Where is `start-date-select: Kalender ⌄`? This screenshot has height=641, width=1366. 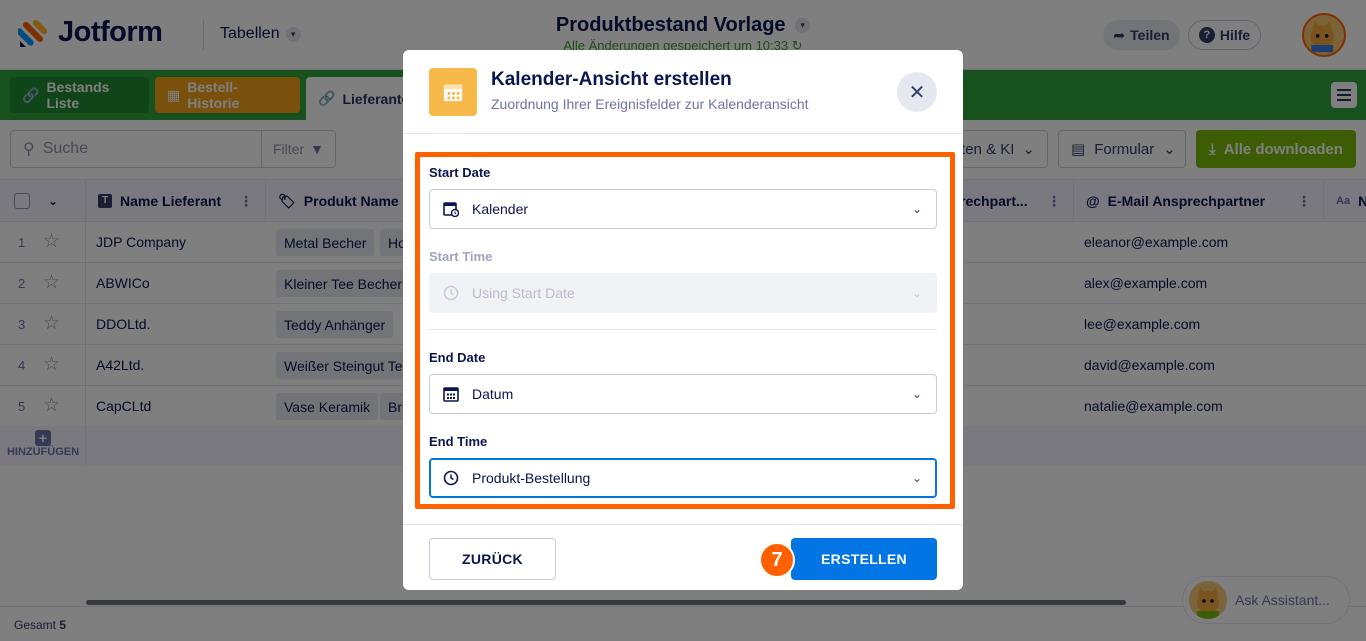 start-date-select: Kalender ⌄ is located at coordinates (683, 209).